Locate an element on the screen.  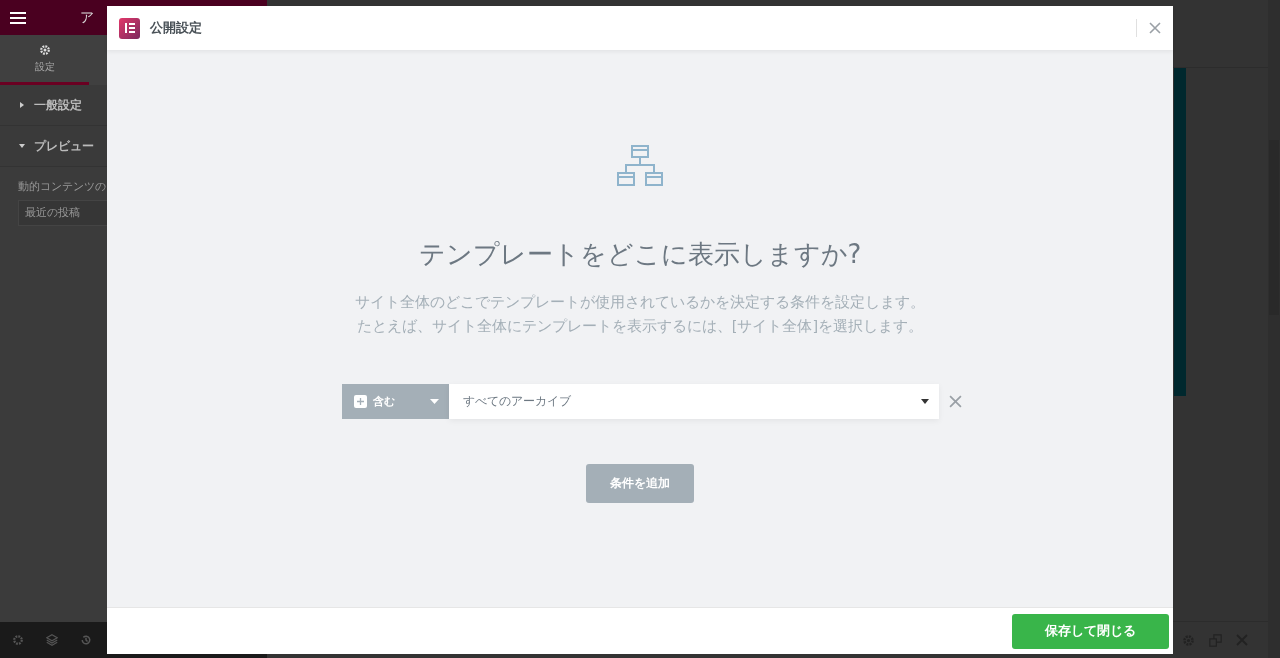
logo-icon is located at coordinates (129, 28).